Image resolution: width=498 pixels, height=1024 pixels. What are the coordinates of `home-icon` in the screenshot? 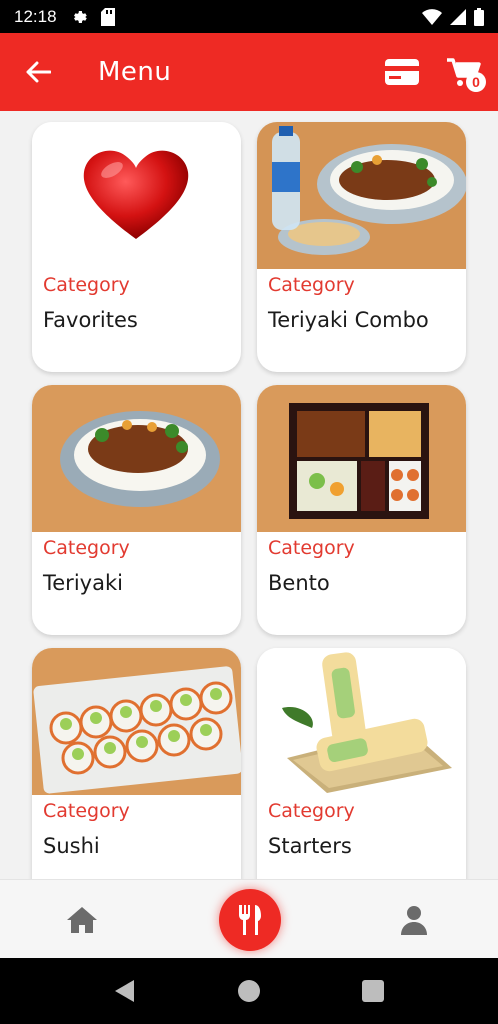 It's located at (82, 920).